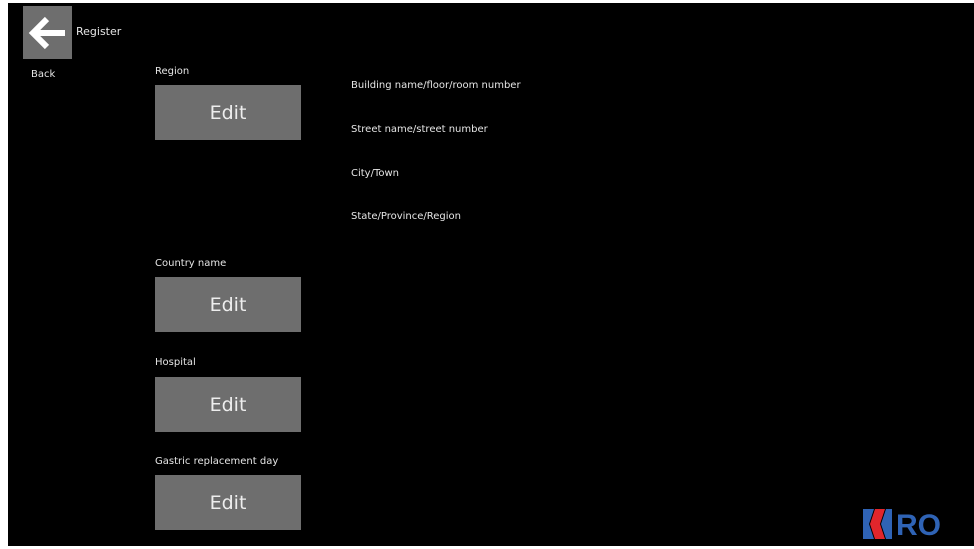  What do you see at coordinates (217, 461) in the screenshot?
I see `gastric-label: Gastric replacement day` at bounding box center [217, 461].